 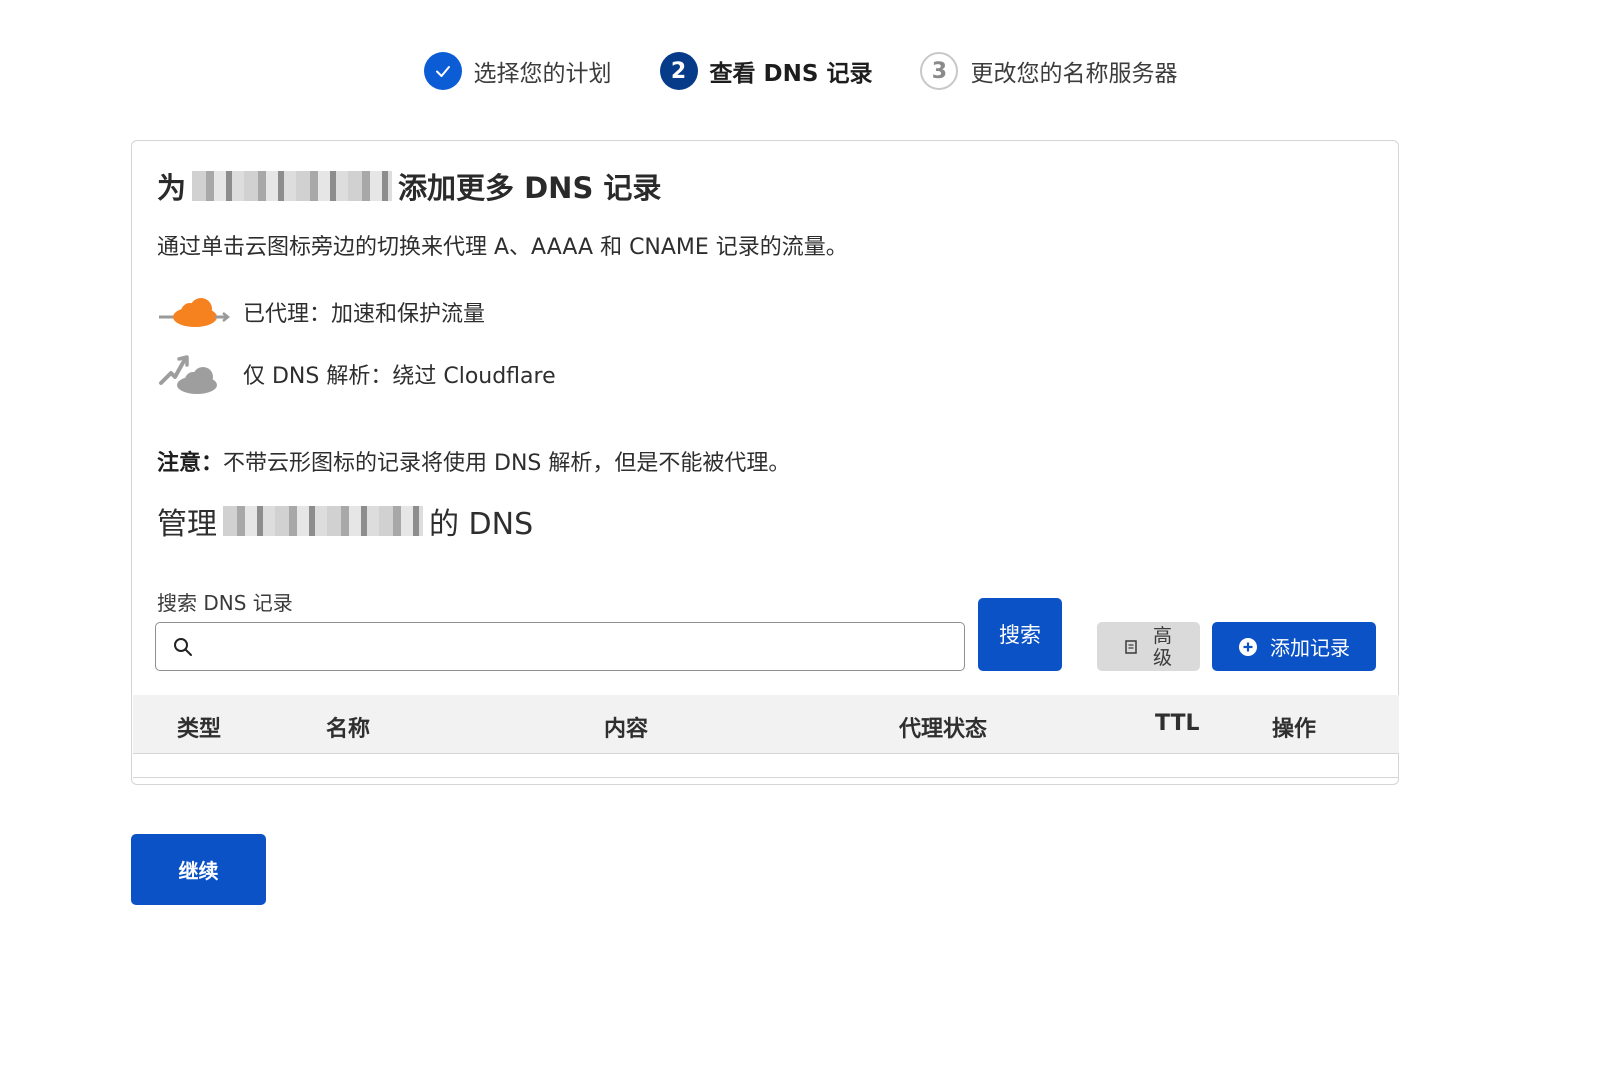 What do you see at coordinates (187, 524) in the screenshot?
I see `manage-prefix: 管理` at bounding box center [187, 524].